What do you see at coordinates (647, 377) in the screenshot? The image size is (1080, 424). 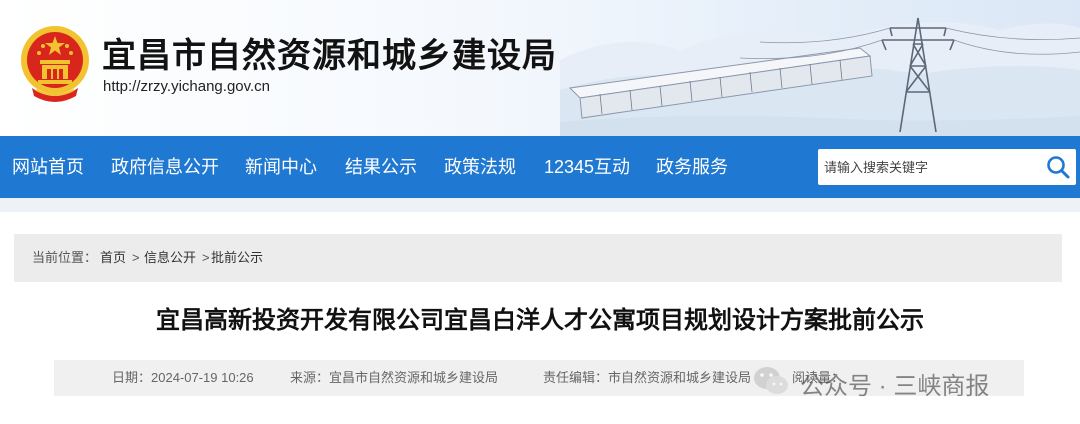 I see `article-editor: 责任编辑：市自然资源和城乡建设局` at bounding box center [647, 377].